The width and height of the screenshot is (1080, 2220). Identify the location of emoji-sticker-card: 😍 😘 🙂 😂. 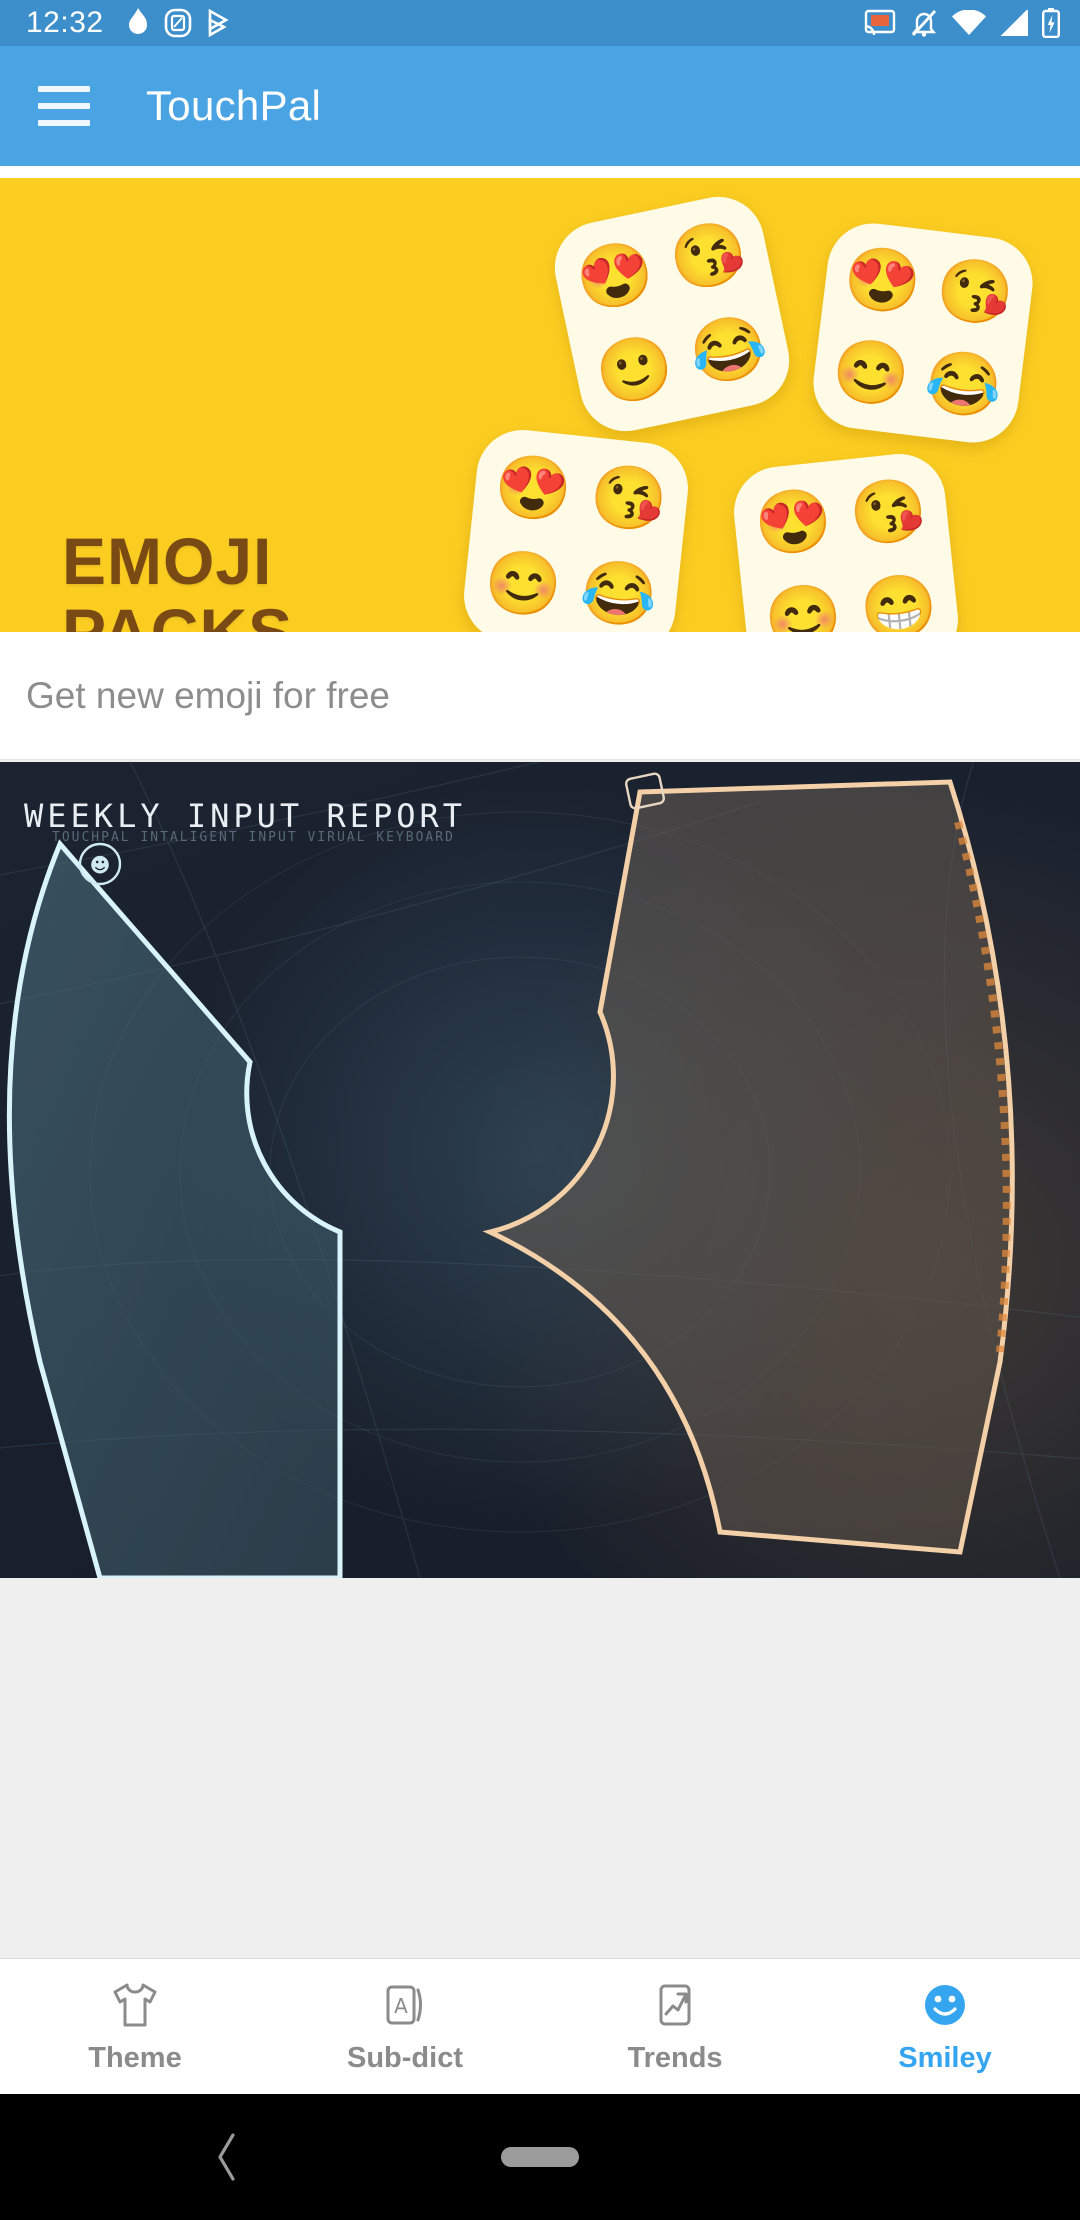
(672, 314).